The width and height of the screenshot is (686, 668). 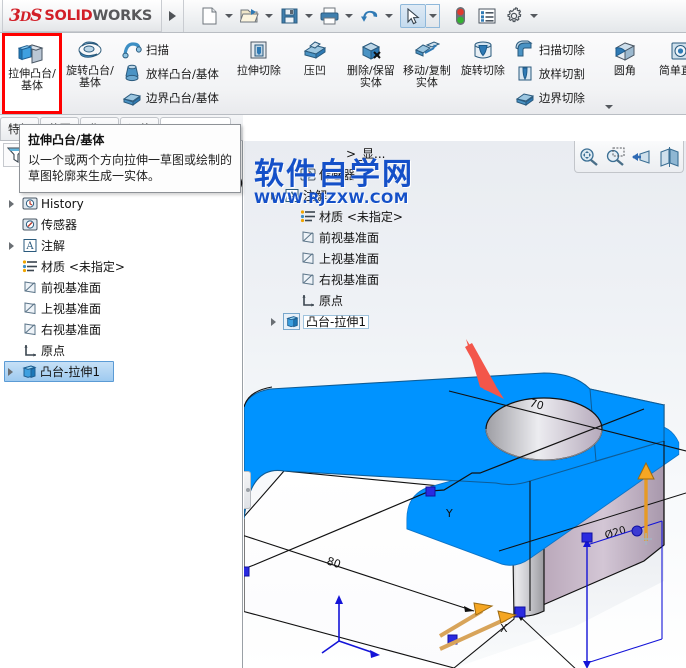 I want to click on tree-item-annotations: A 注解, so click(x=123, y=245).